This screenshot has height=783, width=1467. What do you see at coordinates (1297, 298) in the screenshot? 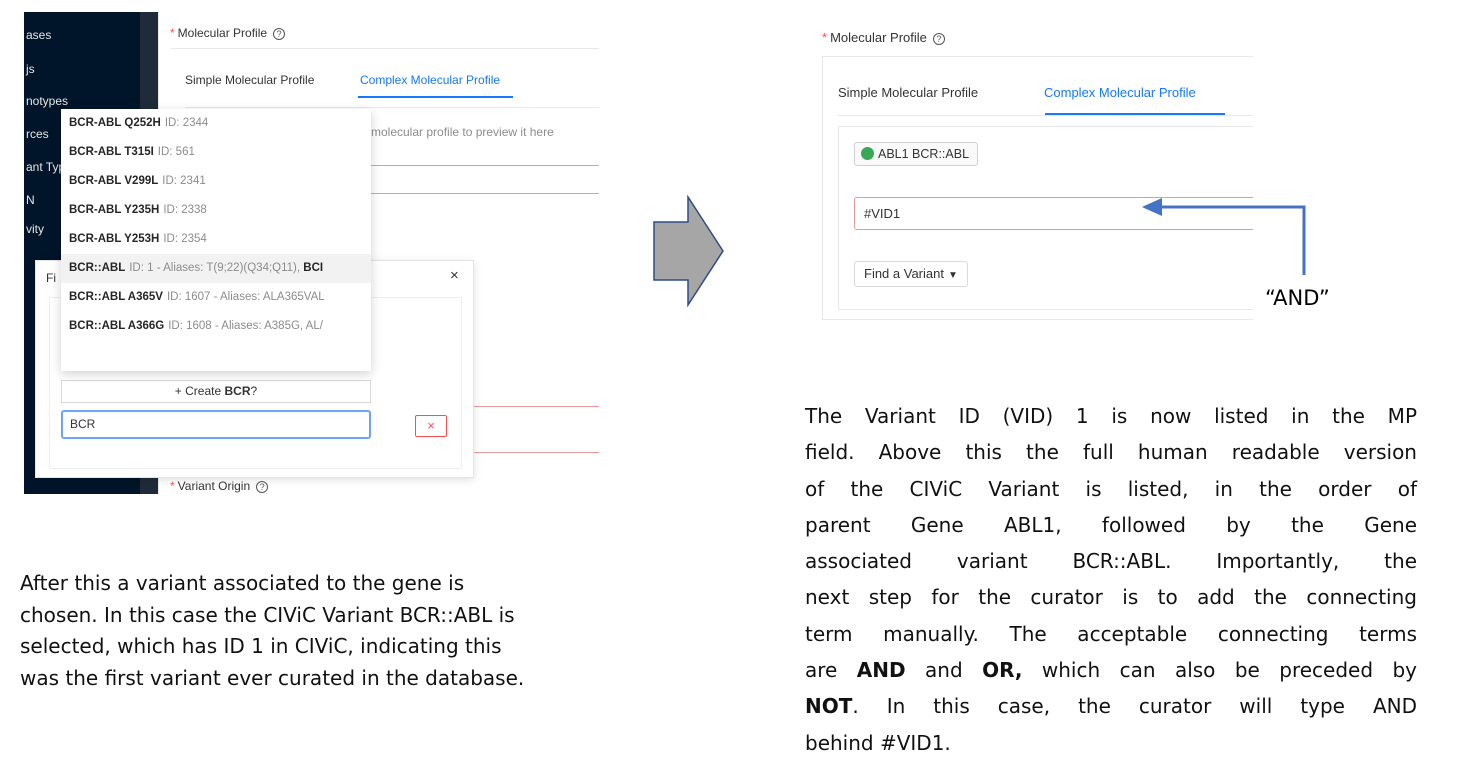
I see `and-annotation: “AND”` at bounding box center [1297, 298].